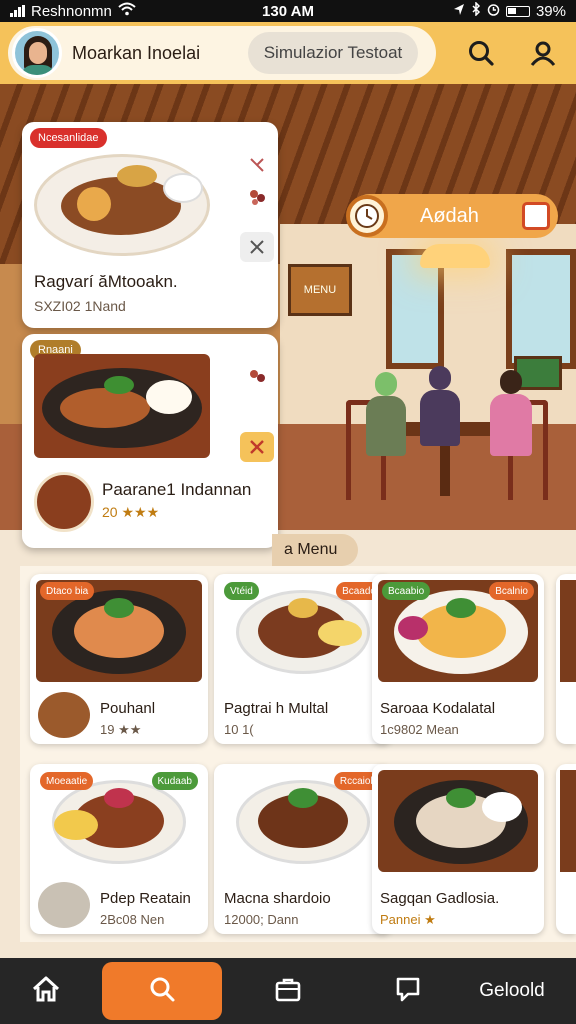  I want to click on avatar, so click(37, 53).